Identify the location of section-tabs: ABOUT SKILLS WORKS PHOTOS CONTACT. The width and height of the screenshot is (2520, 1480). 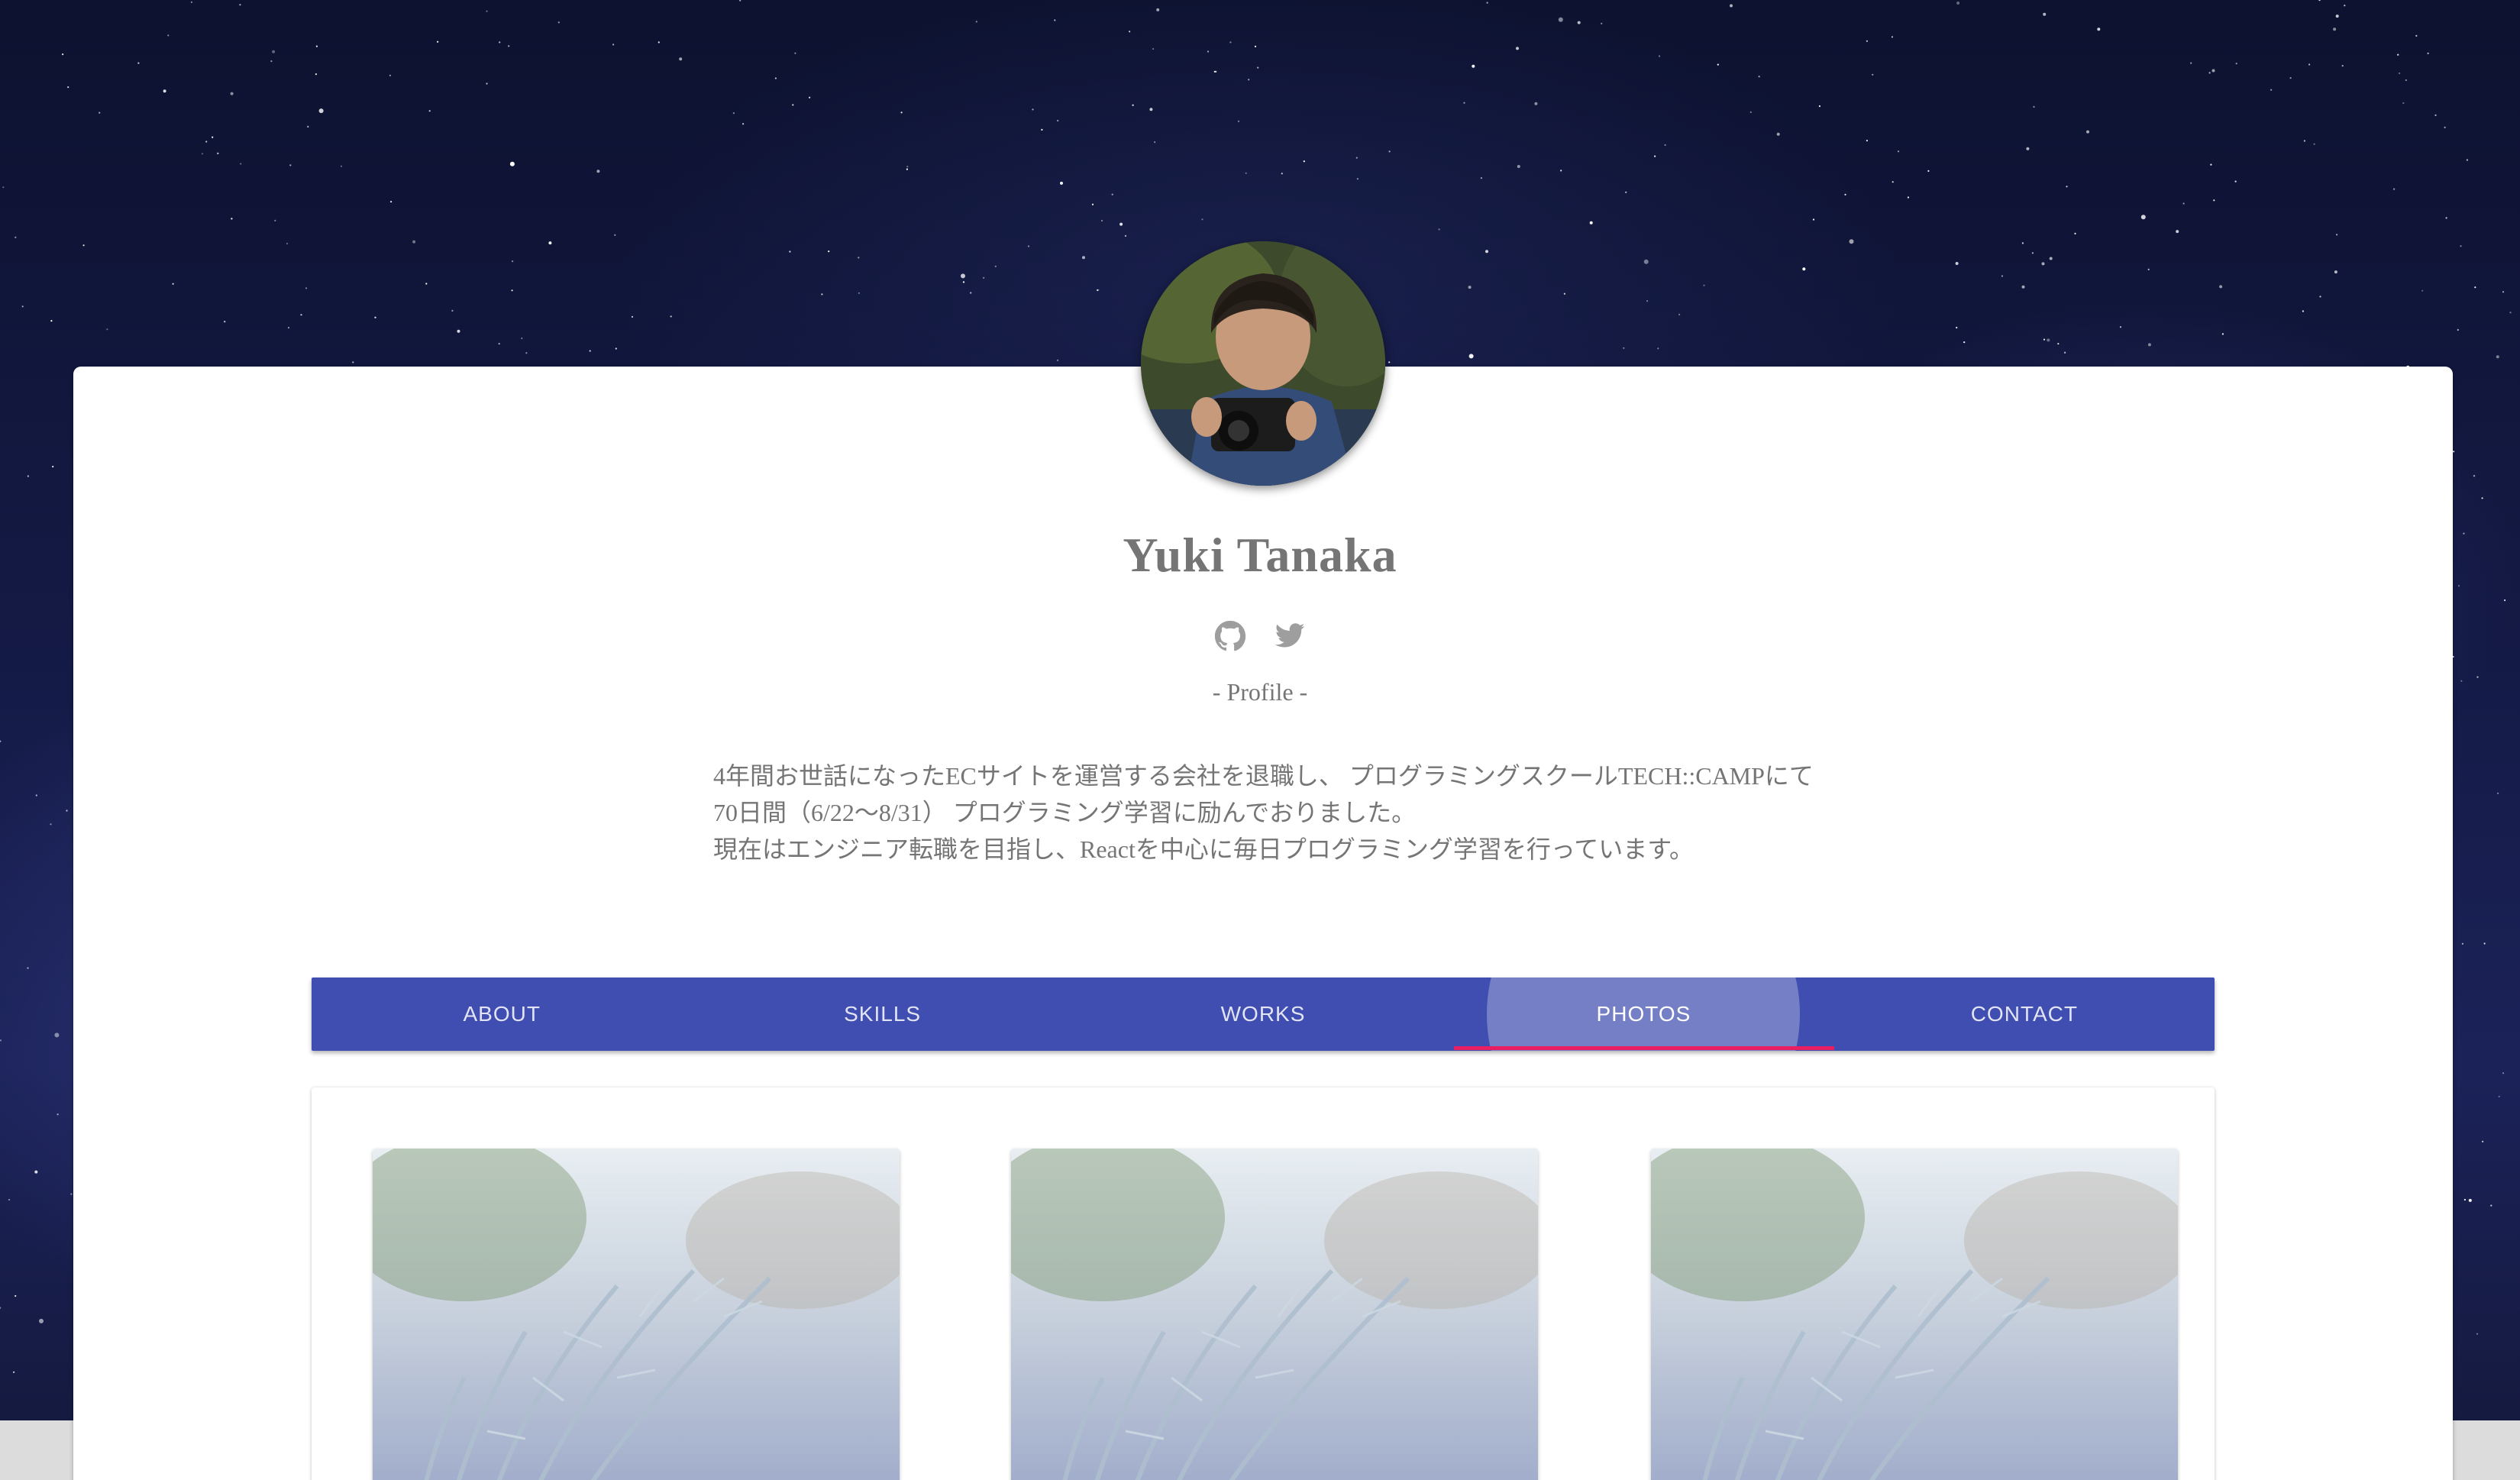
(1263, 1015).